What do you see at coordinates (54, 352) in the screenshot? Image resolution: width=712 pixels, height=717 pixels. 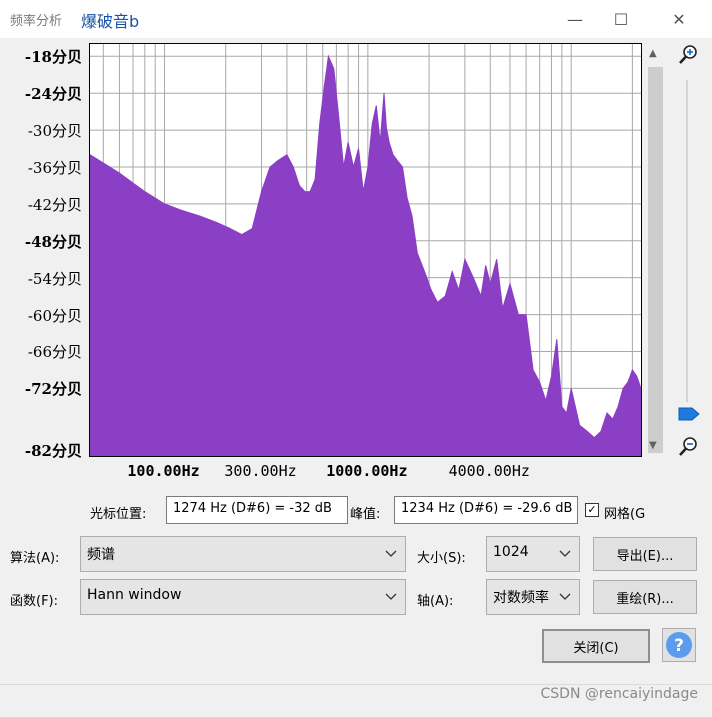 I see `y-tick-label: -66分贝` at bounding box center [54, 352].